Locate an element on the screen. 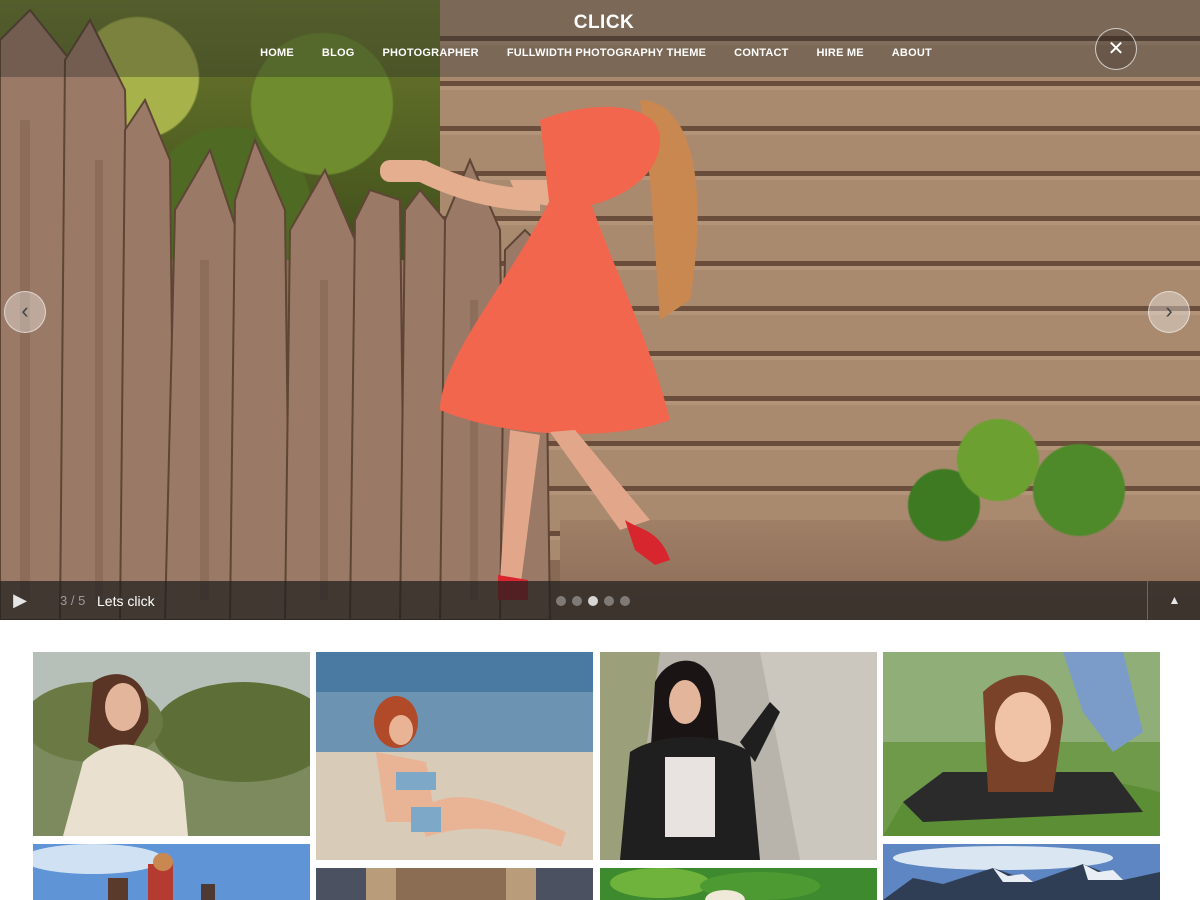 The image size is (1200, 900). caret-up-icon: ▲ is located at coordinates (1174, 600).